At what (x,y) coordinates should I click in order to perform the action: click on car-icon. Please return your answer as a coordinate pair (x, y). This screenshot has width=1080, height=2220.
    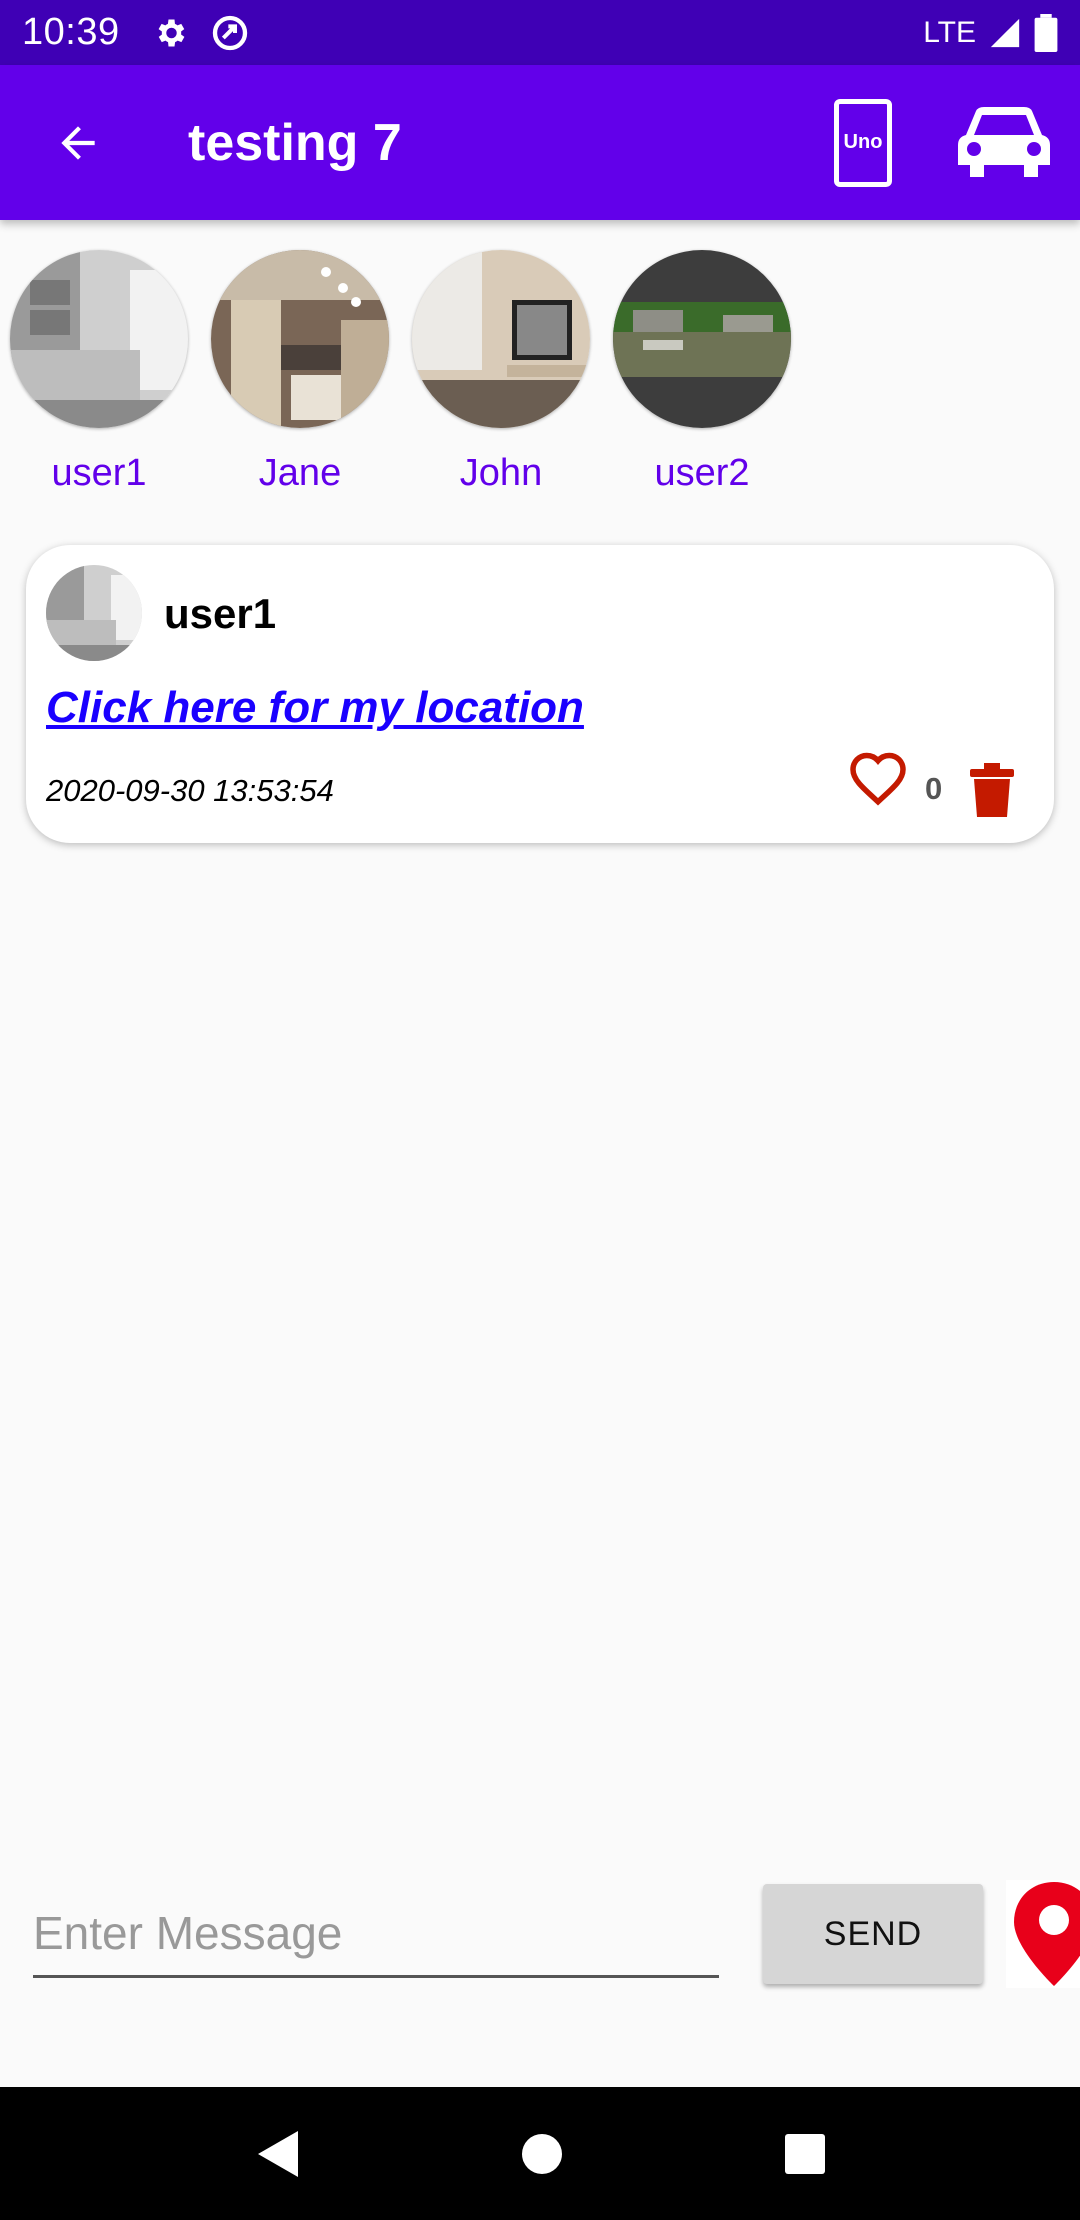
    Looking at the image, I should click on (1004, 143).